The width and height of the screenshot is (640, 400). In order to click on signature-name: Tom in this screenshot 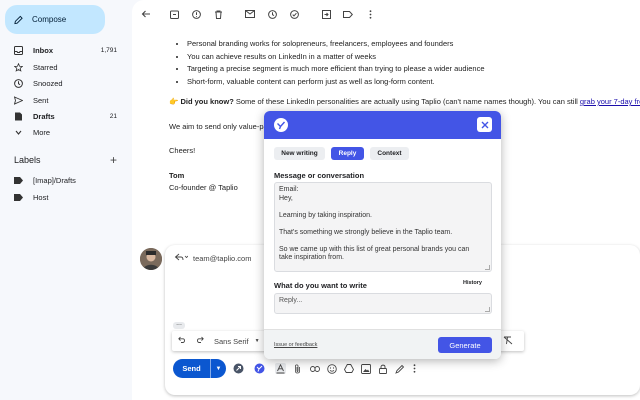, I will do `click(177, 175)`.